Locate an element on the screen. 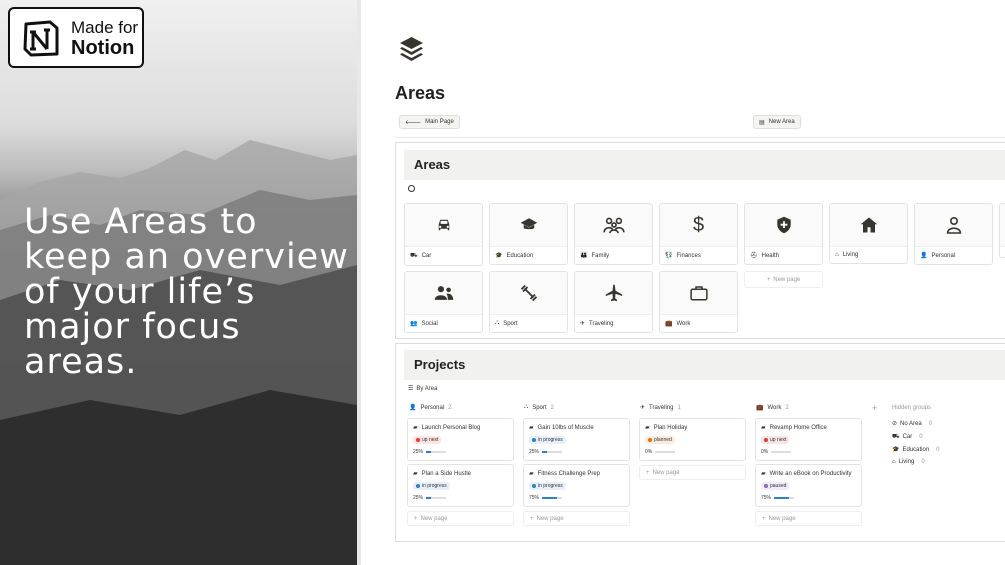 Image resolution: width=1005 pixels, height=565 pixels. area-card-car: ⛟ Car is located at coordinates (443, 234).